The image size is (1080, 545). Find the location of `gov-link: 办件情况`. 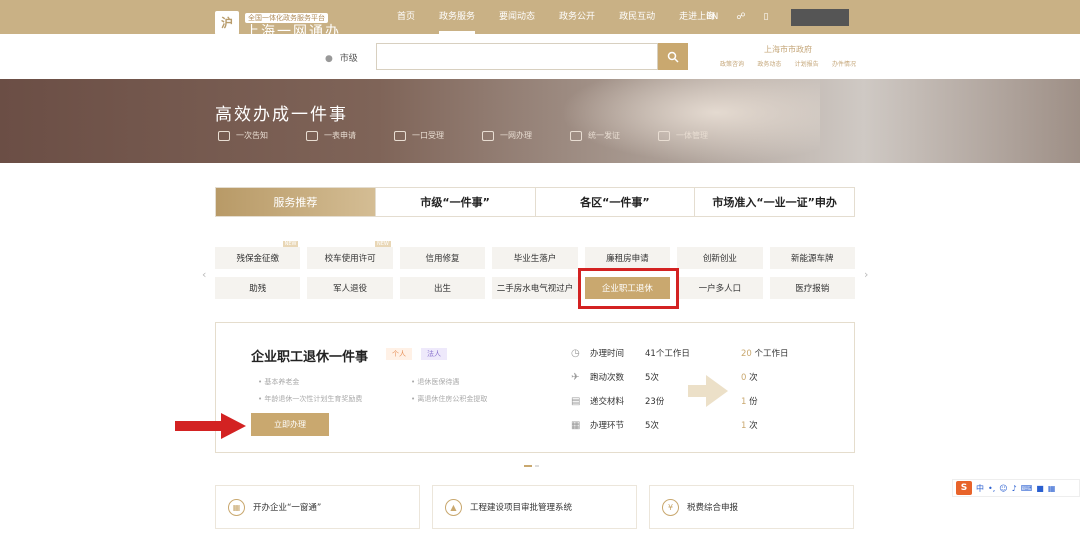

gov-link: 办件情况 is located at coordinates (844, 63).